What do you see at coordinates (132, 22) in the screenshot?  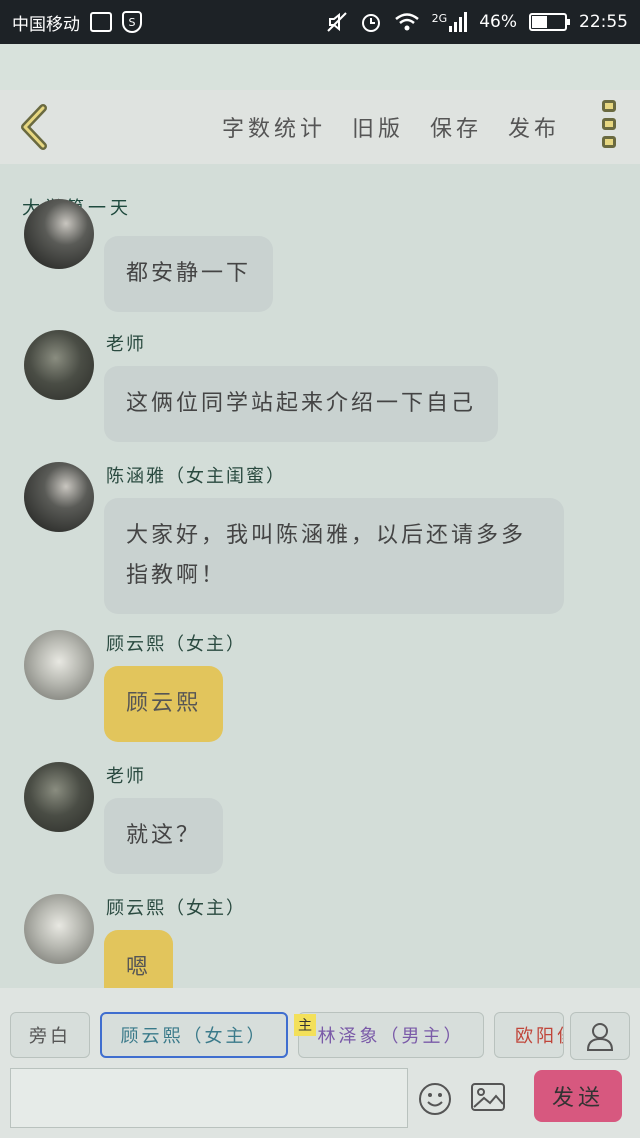 I see `shield-icon: S` at bounding box center [132, 22].